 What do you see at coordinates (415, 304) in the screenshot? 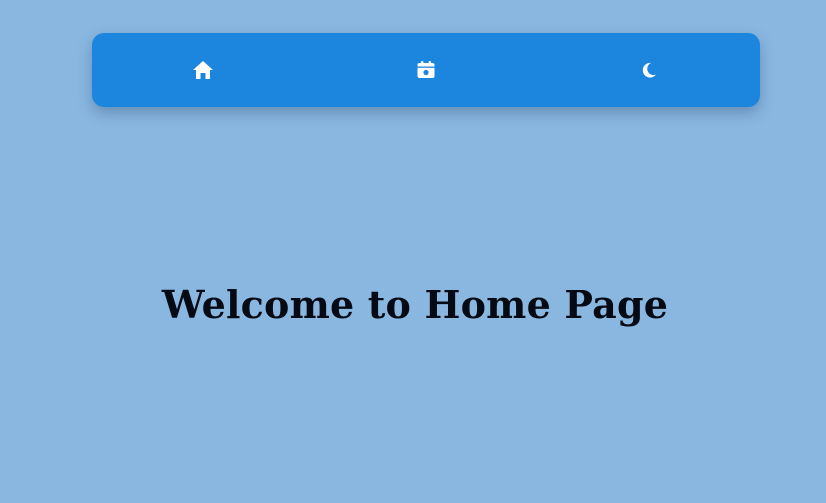
I see `page-heading: Welcome to Home Page` at bounding box center [415, 304].